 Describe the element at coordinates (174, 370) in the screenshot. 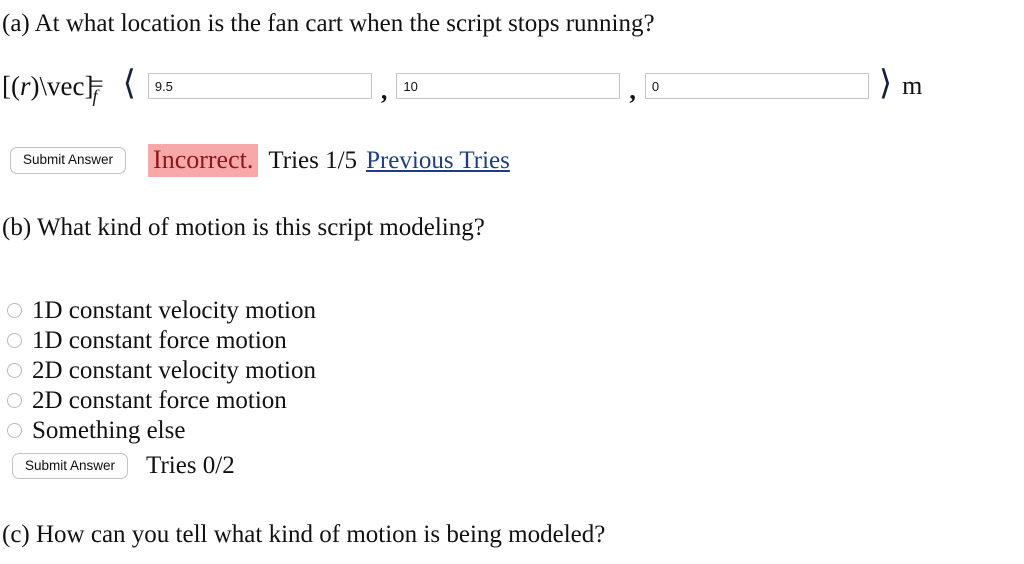

I see `radio-option-label: 2D constant velocity motion` at that location.